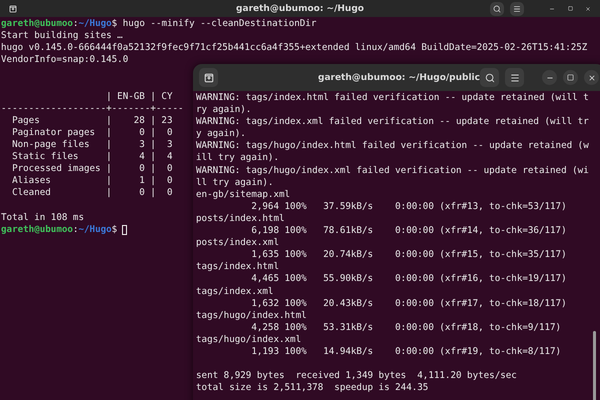  Describe the element at coordinates (294, 48) in the screenshot. I see `output-line: hugo v0.145.0-666444f0a52132f9fec9f71cf25b441cc6a4f355+extended linux/amd64 BuildDate=2025-02-26T15:41:25Z` at that location.